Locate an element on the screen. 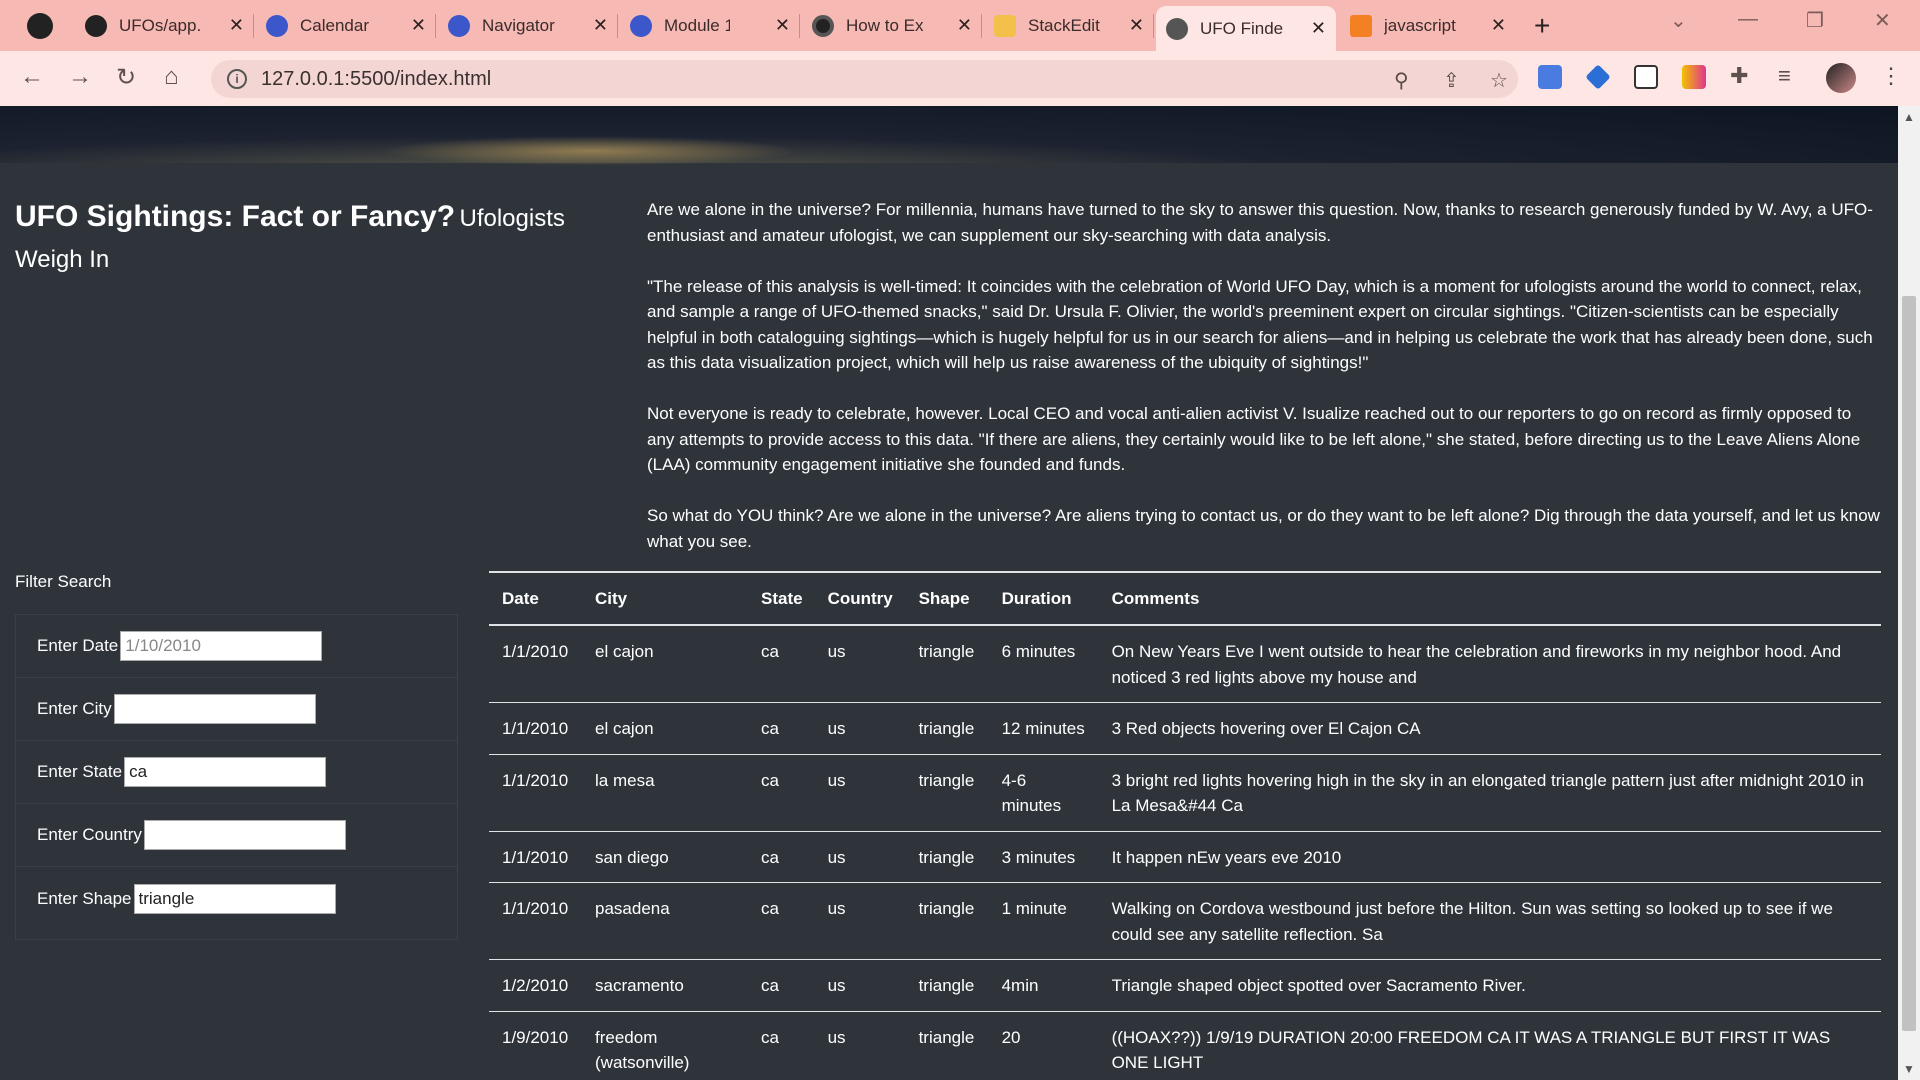  filter-row-city: Enter City is located at coordinates (236, 709).